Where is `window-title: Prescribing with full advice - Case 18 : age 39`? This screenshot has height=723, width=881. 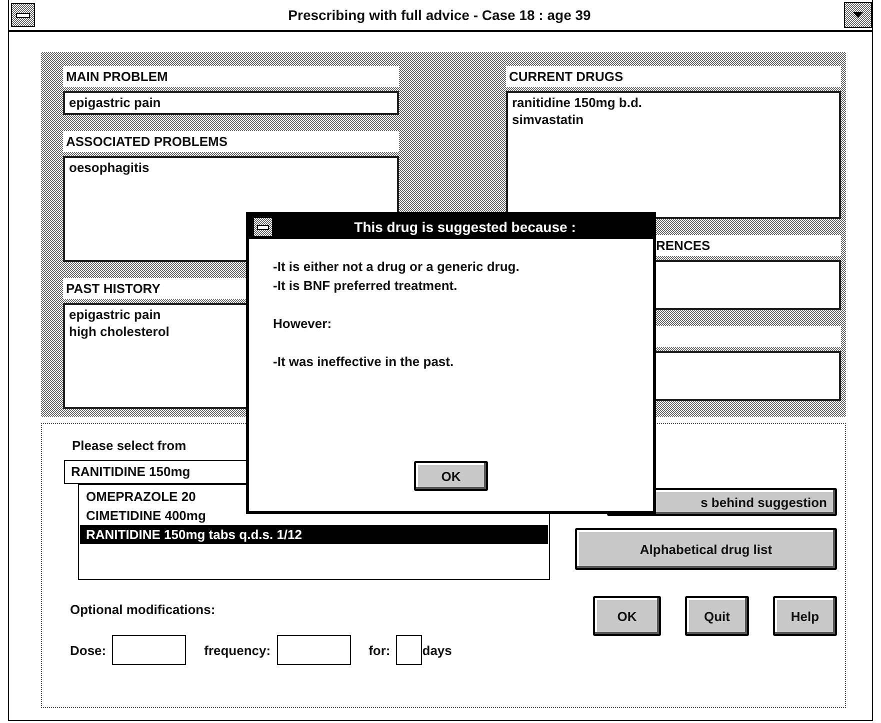
window-title: Prescribing with full advice - Case 18 : age 39 is located at coordinates (439, 15).